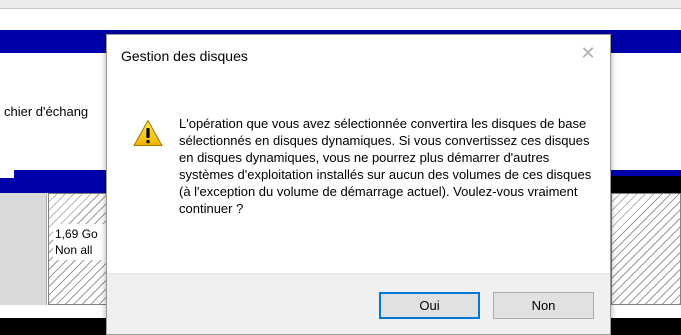 This screenshot has width=681, height=335. Describe the element at coordinates (148, 133) in the screenshot. I see `warning-icon` at that location.